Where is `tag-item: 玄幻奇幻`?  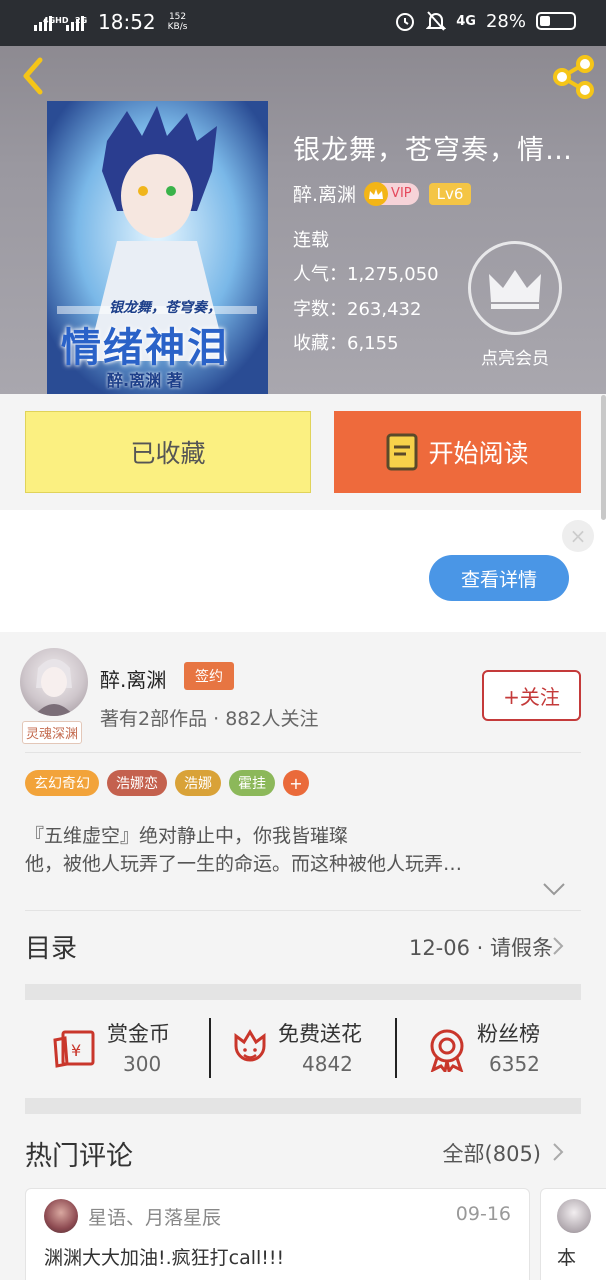 tag-item: 玄幻奇幻 is located at coordinates (62, 783).